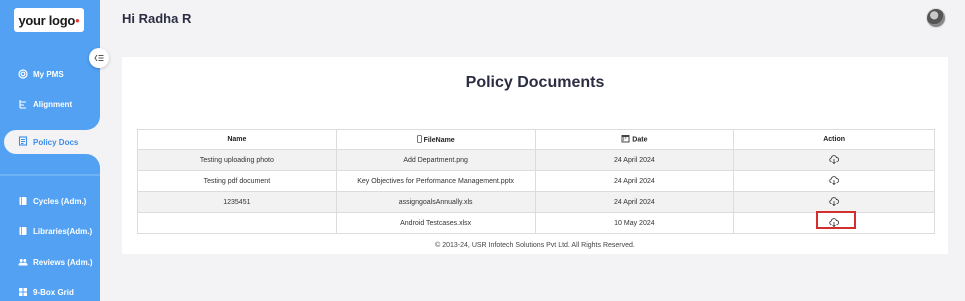 The image size is (965, 301). What do you see at coordinates (63, 231) in the screenshot?
I see `sidebar-item-label: Libraries(Adm.)` at bounding box center [63, 231].